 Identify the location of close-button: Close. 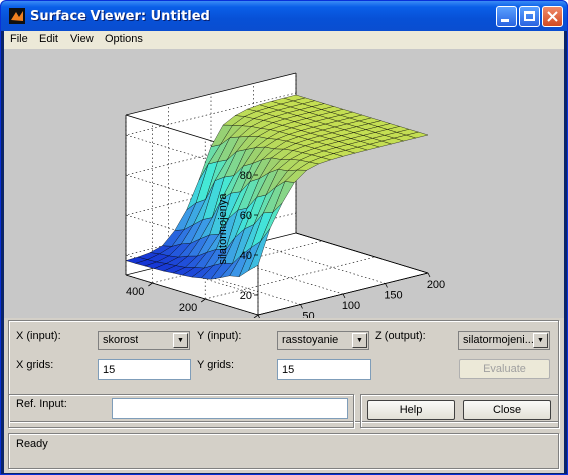
(507, 410).